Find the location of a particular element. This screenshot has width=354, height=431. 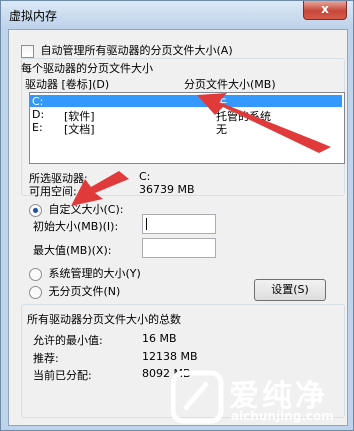

watermark: 爱纯净 aichunjing.com is located at coordinates (260, 398).